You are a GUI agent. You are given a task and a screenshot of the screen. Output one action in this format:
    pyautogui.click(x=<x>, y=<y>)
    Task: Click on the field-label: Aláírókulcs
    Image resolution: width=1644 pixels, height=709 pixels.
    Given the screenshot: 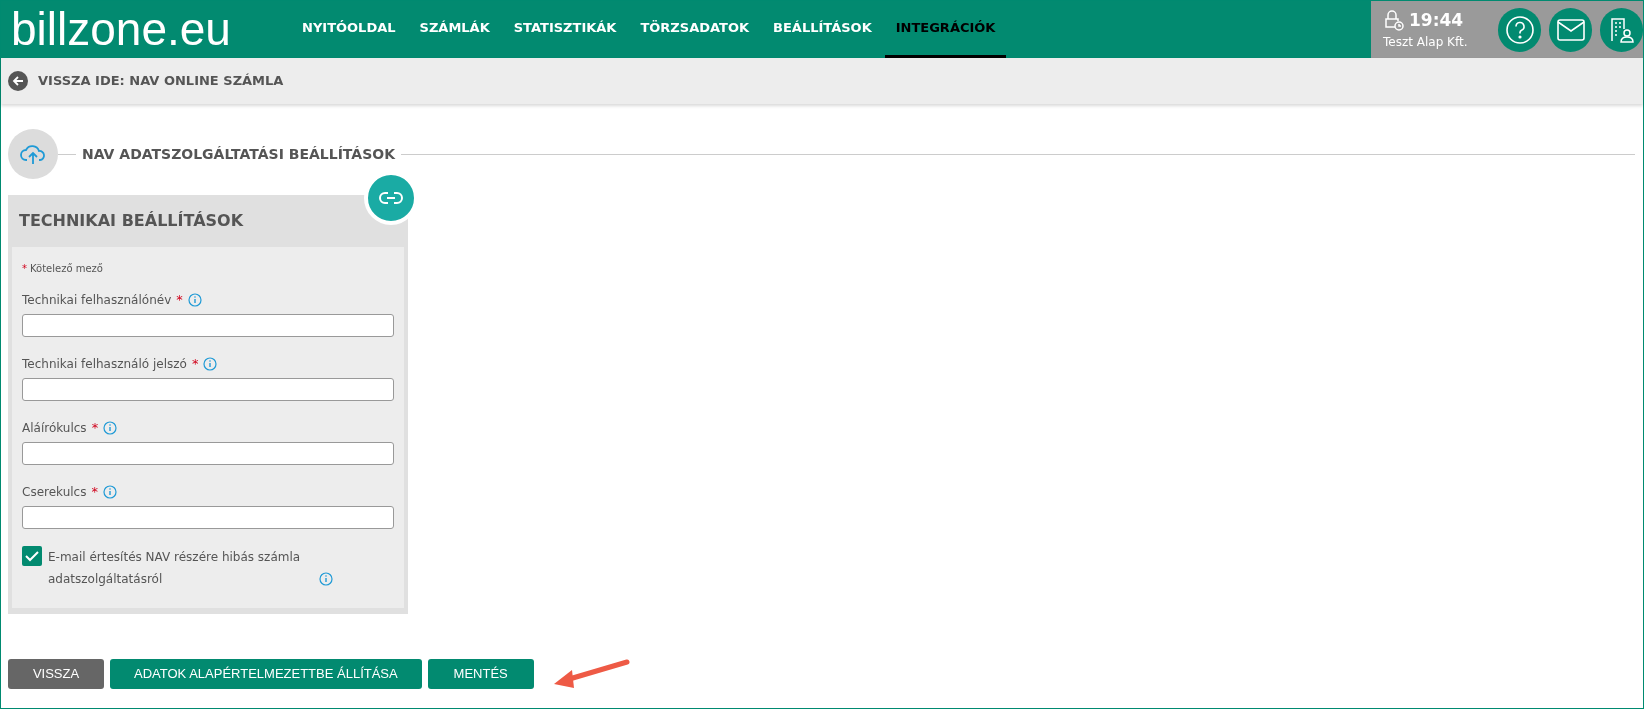 What is the action you would take?
    pyautogui.click(x=54, y=428)
    